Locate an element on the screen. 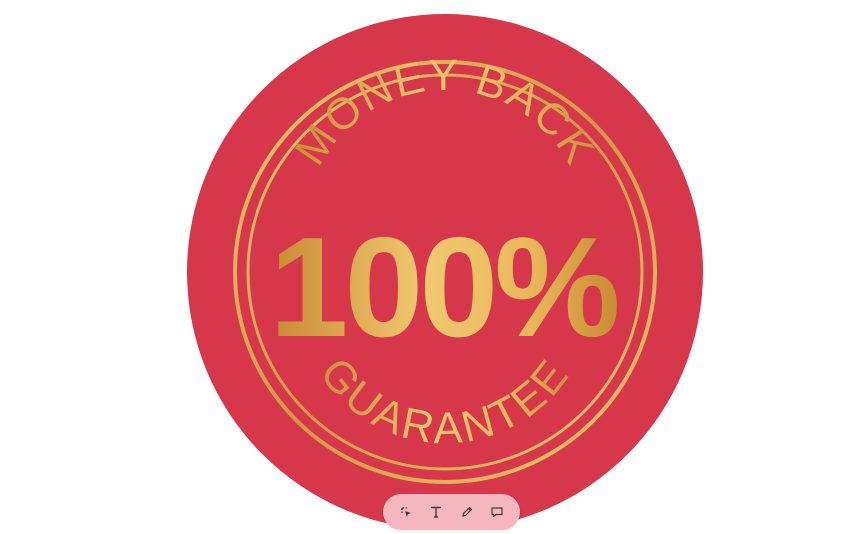  badge-center-text: 100% is located at coordinates (443, 287).